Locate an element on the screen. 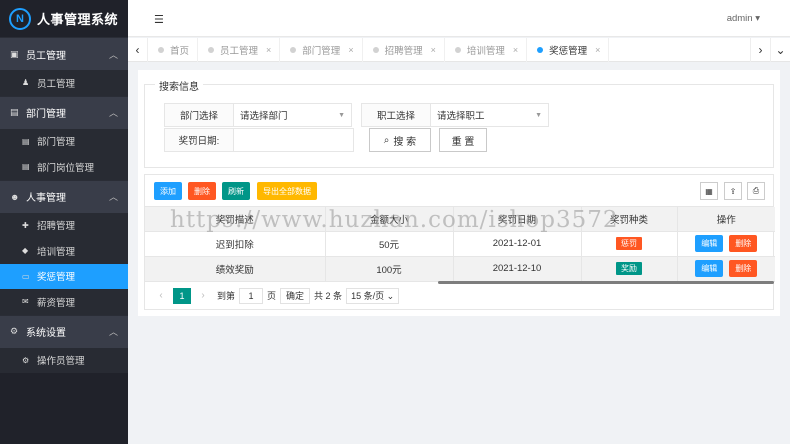  sidebar-item-label: 部门管理 is located at coordinates (56, 143).